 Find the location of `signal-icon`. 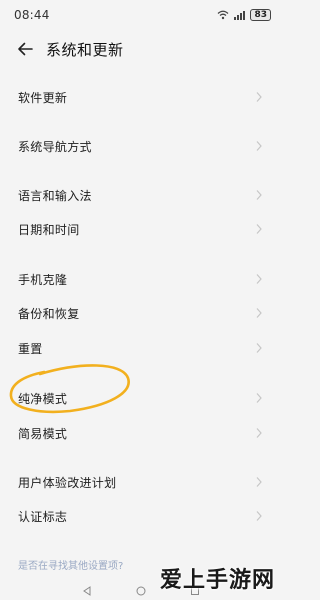

signal-icon is located at coordinates (240, 15).